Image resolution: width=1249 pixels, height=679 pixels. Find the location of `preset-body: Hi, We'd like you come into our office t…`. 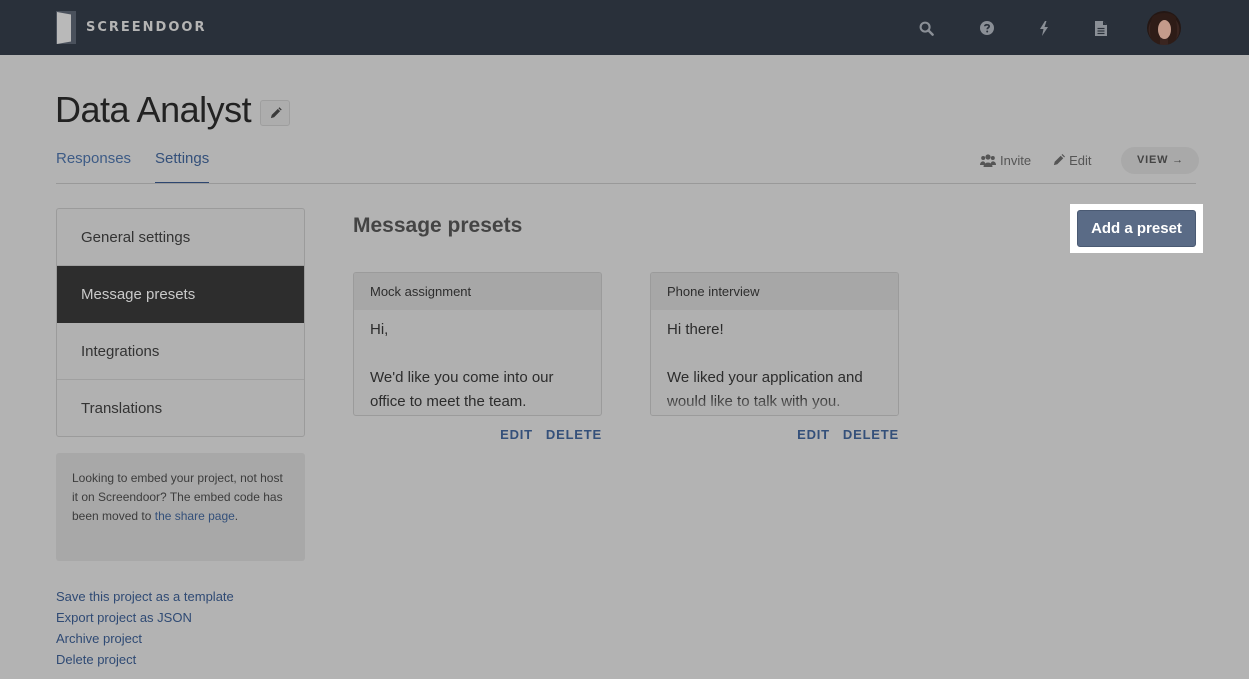

preset-body: Hi, We'd like you come into our office t… is located at coordinates (477, 362).